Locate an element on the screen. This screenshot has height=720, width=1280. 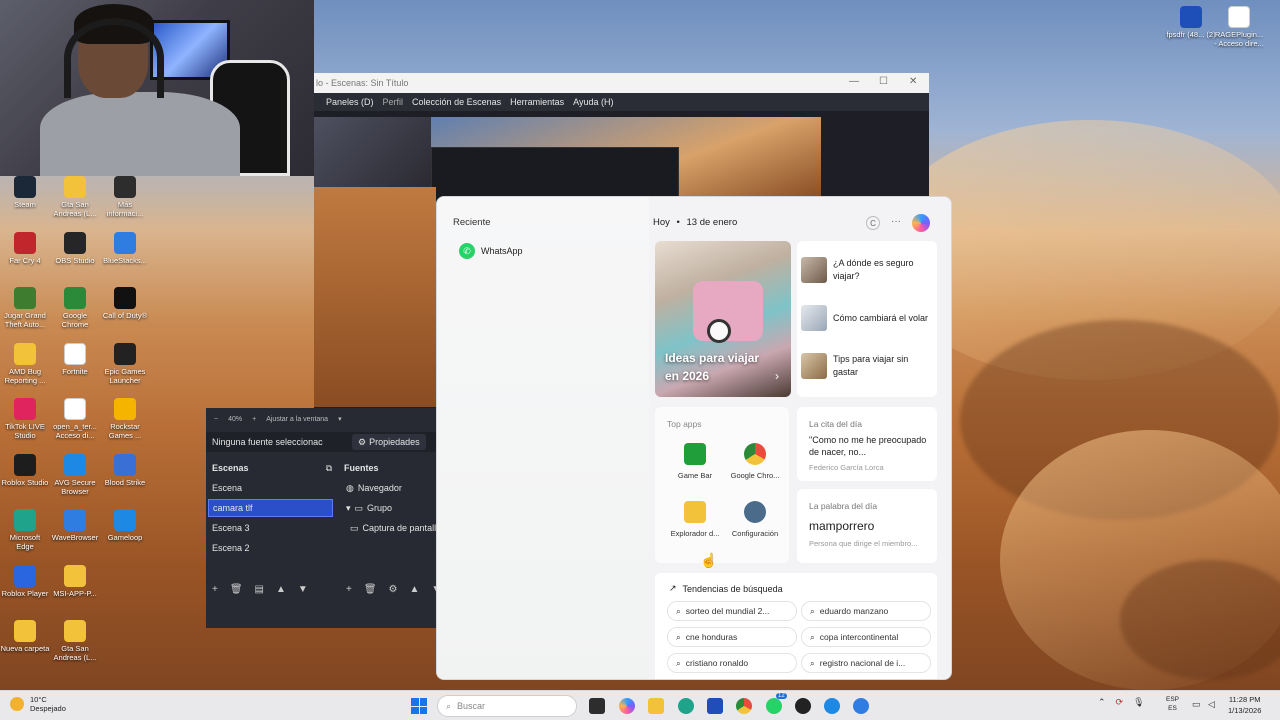
microphone-icon: 🎙 is located at coordinates (1138, 702).